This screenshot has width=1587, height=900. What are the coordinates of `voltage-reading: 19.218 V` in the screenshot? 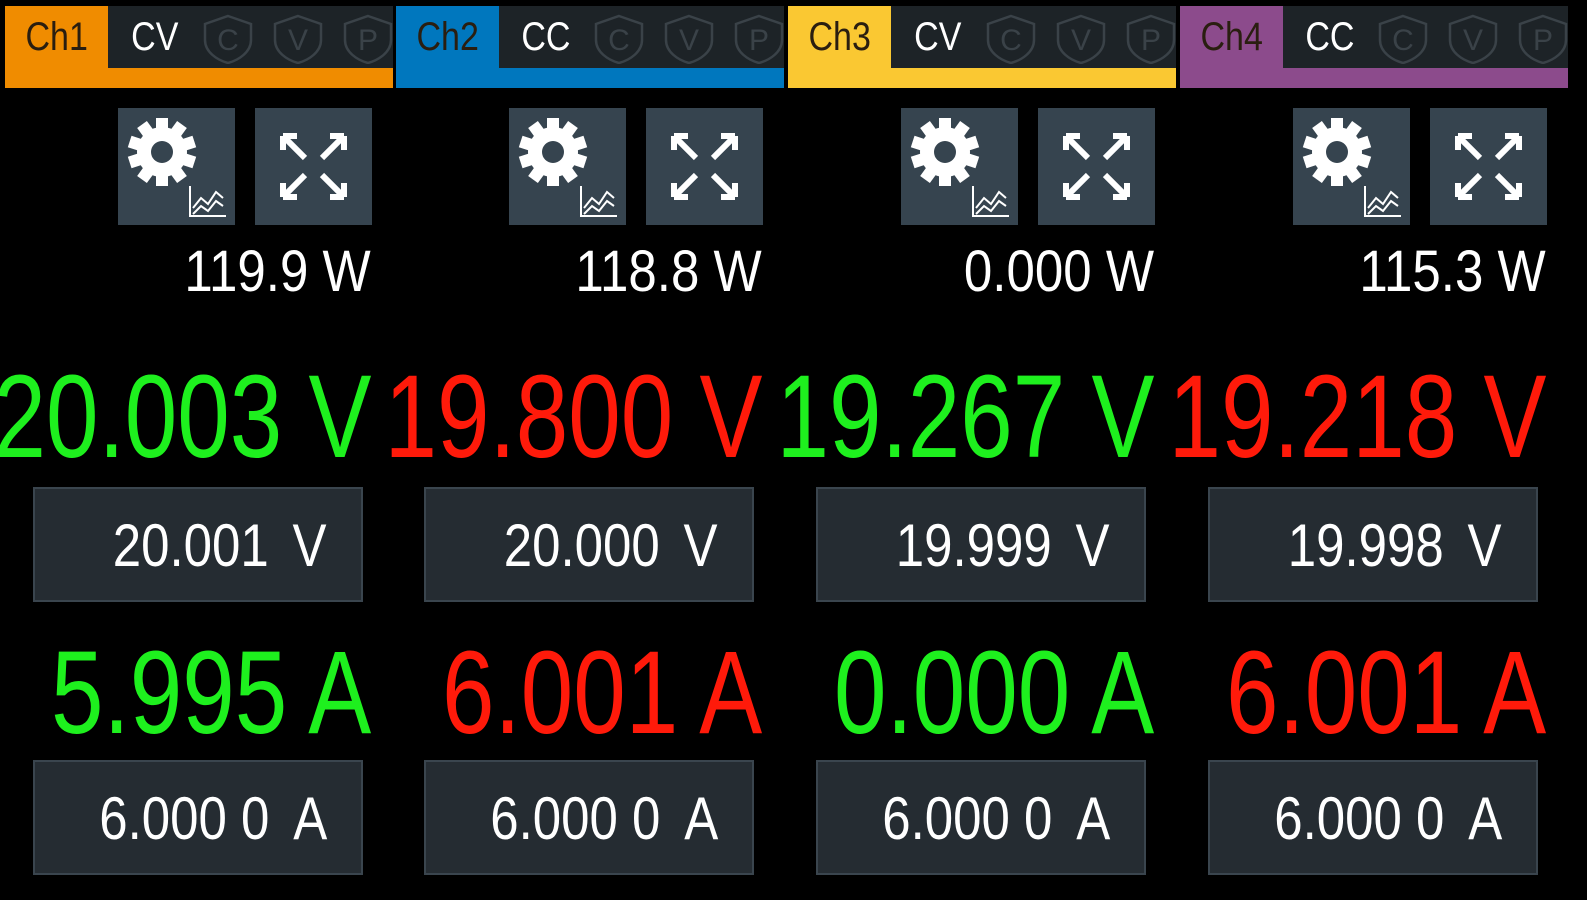 It's located at (1357, 417).